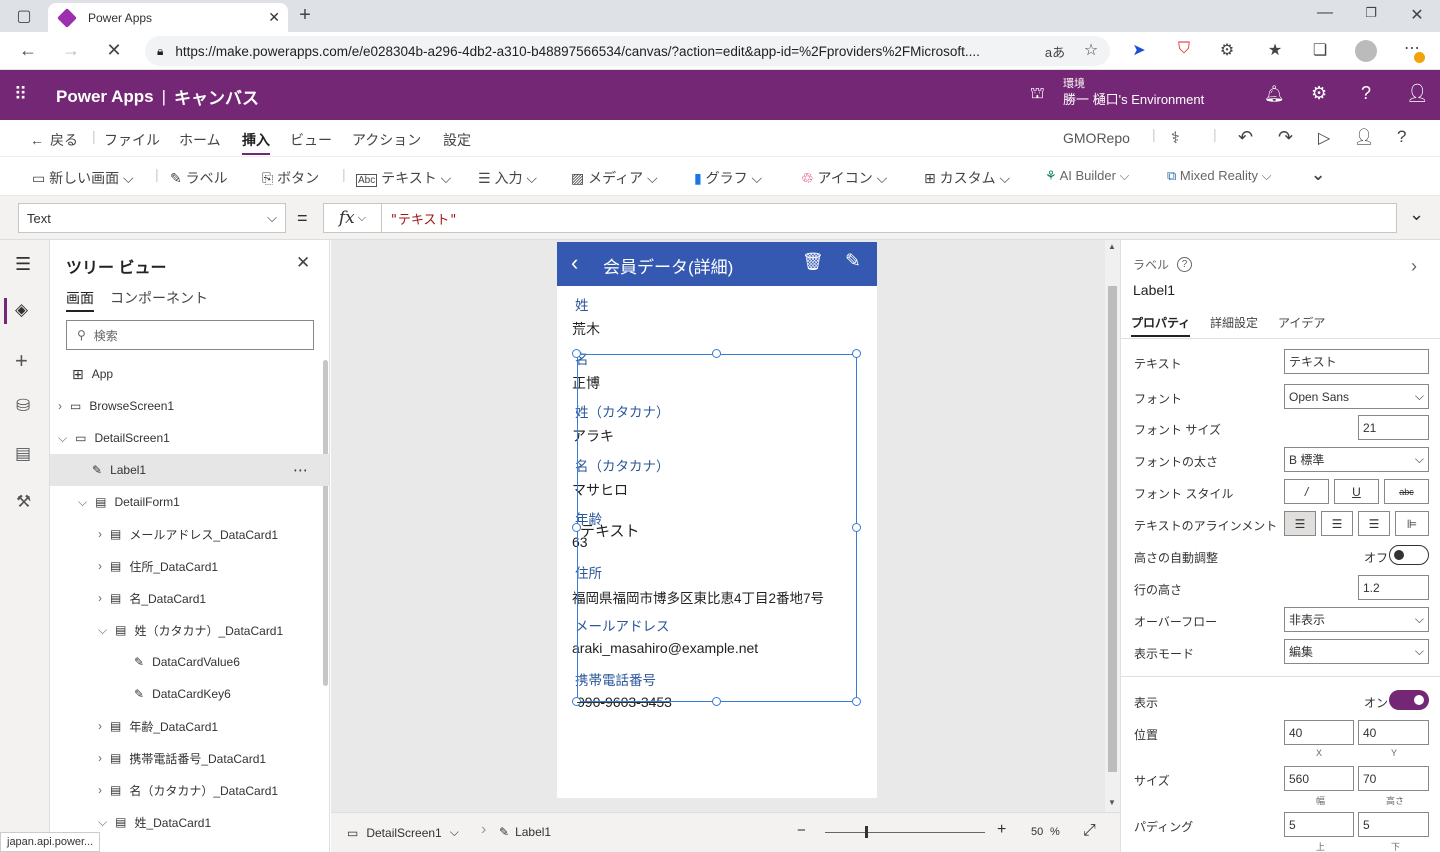 The height and width of the screenshot is (852, 1440). What do you see at coordinates (1319, 778) in the screenshot?
I see `size-width-input: 560` at bounding box center [1319, 778].